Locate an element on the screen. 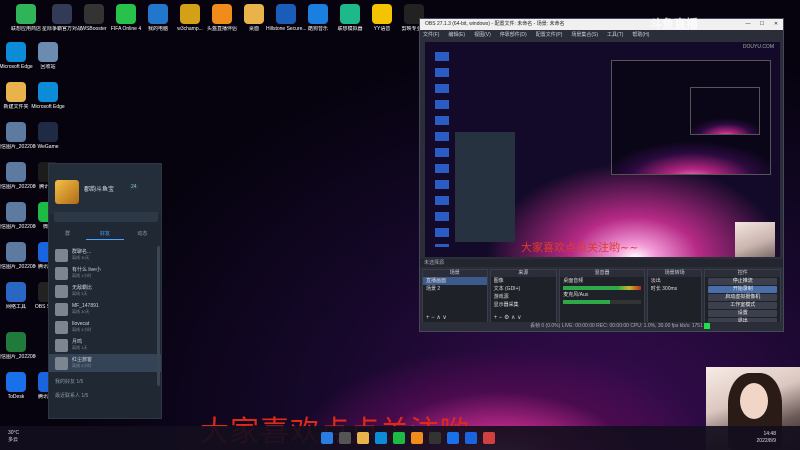  list-item: 月鸣 离线 1天 is located at coordinates (105, 345).